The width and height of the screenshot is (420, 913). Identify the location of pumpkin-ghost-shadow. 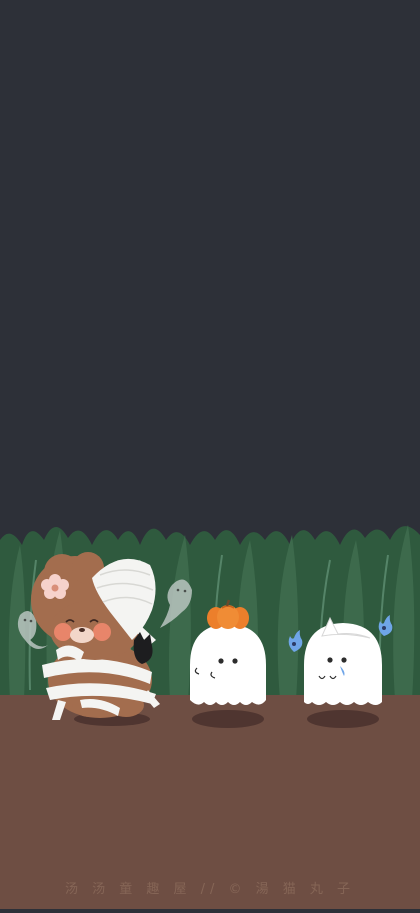
(228, 719).